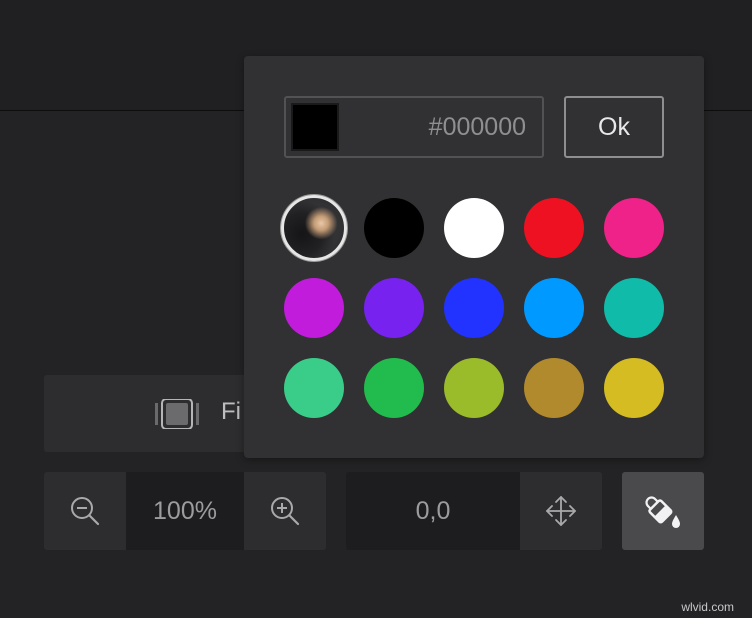 Image resolution: width=752 pixels, height=618 pixels. Describe the element at coordinates (394, 388) in the screenshot. I see `color-swatch-green` at that location.